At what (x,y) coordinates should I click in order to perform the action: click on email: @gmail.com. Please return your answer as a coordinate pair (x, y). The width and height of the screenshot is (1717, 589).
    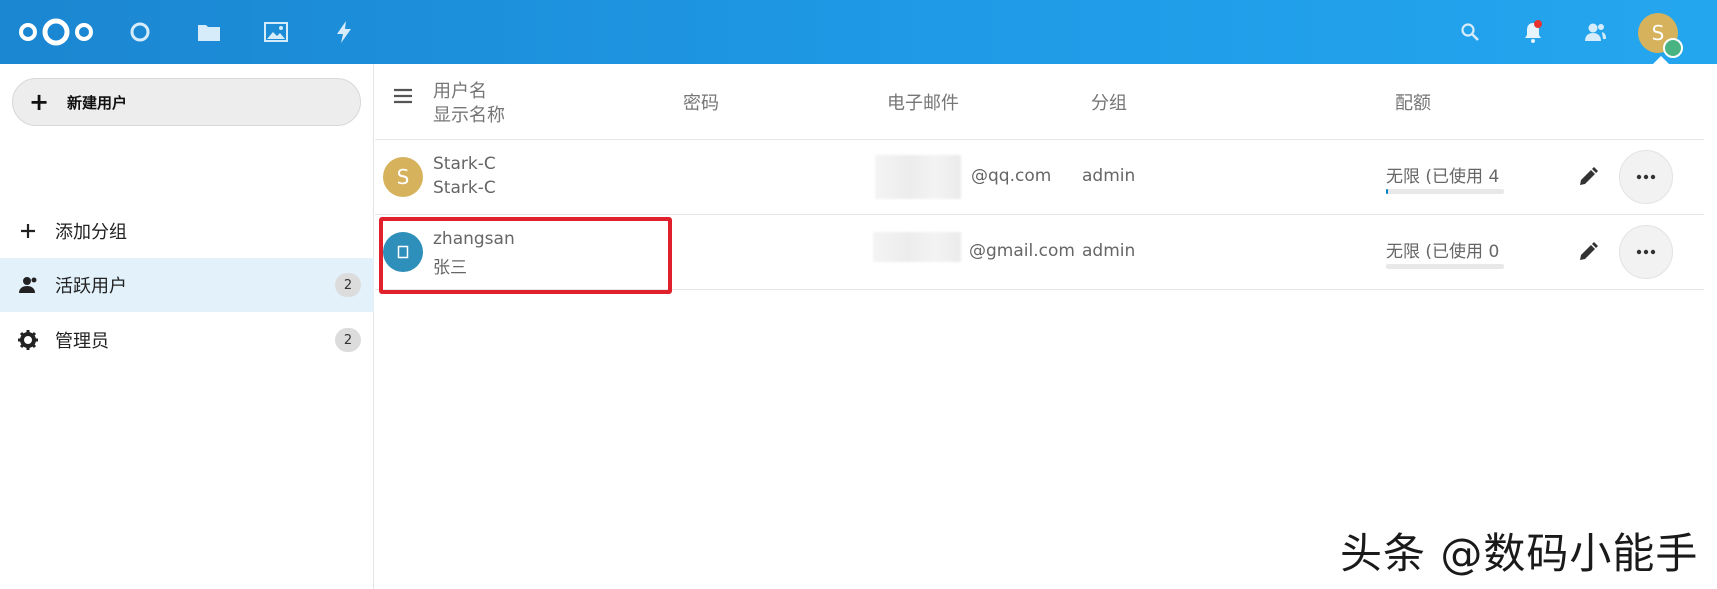
    Looking at the image, I should click on (1022, 251).